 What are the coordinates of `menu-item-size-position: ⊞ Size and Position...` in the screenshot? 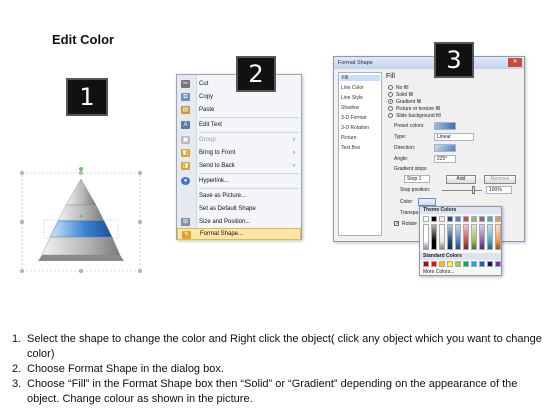 It's located at (239, 222).